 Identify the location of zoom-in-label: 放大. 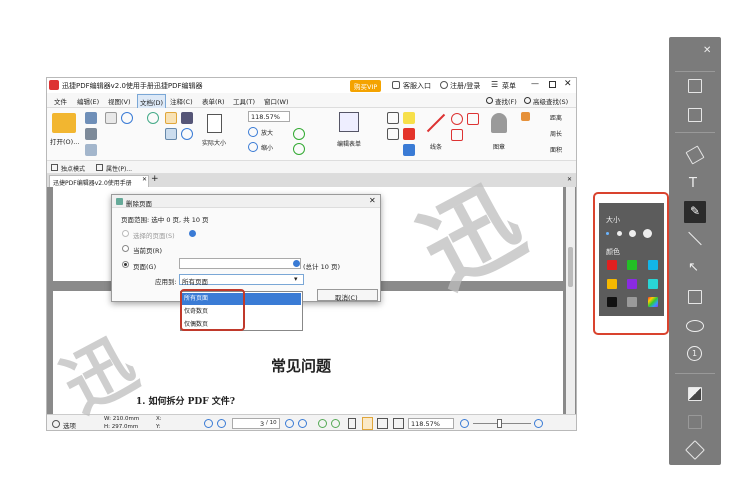
(267, 132).